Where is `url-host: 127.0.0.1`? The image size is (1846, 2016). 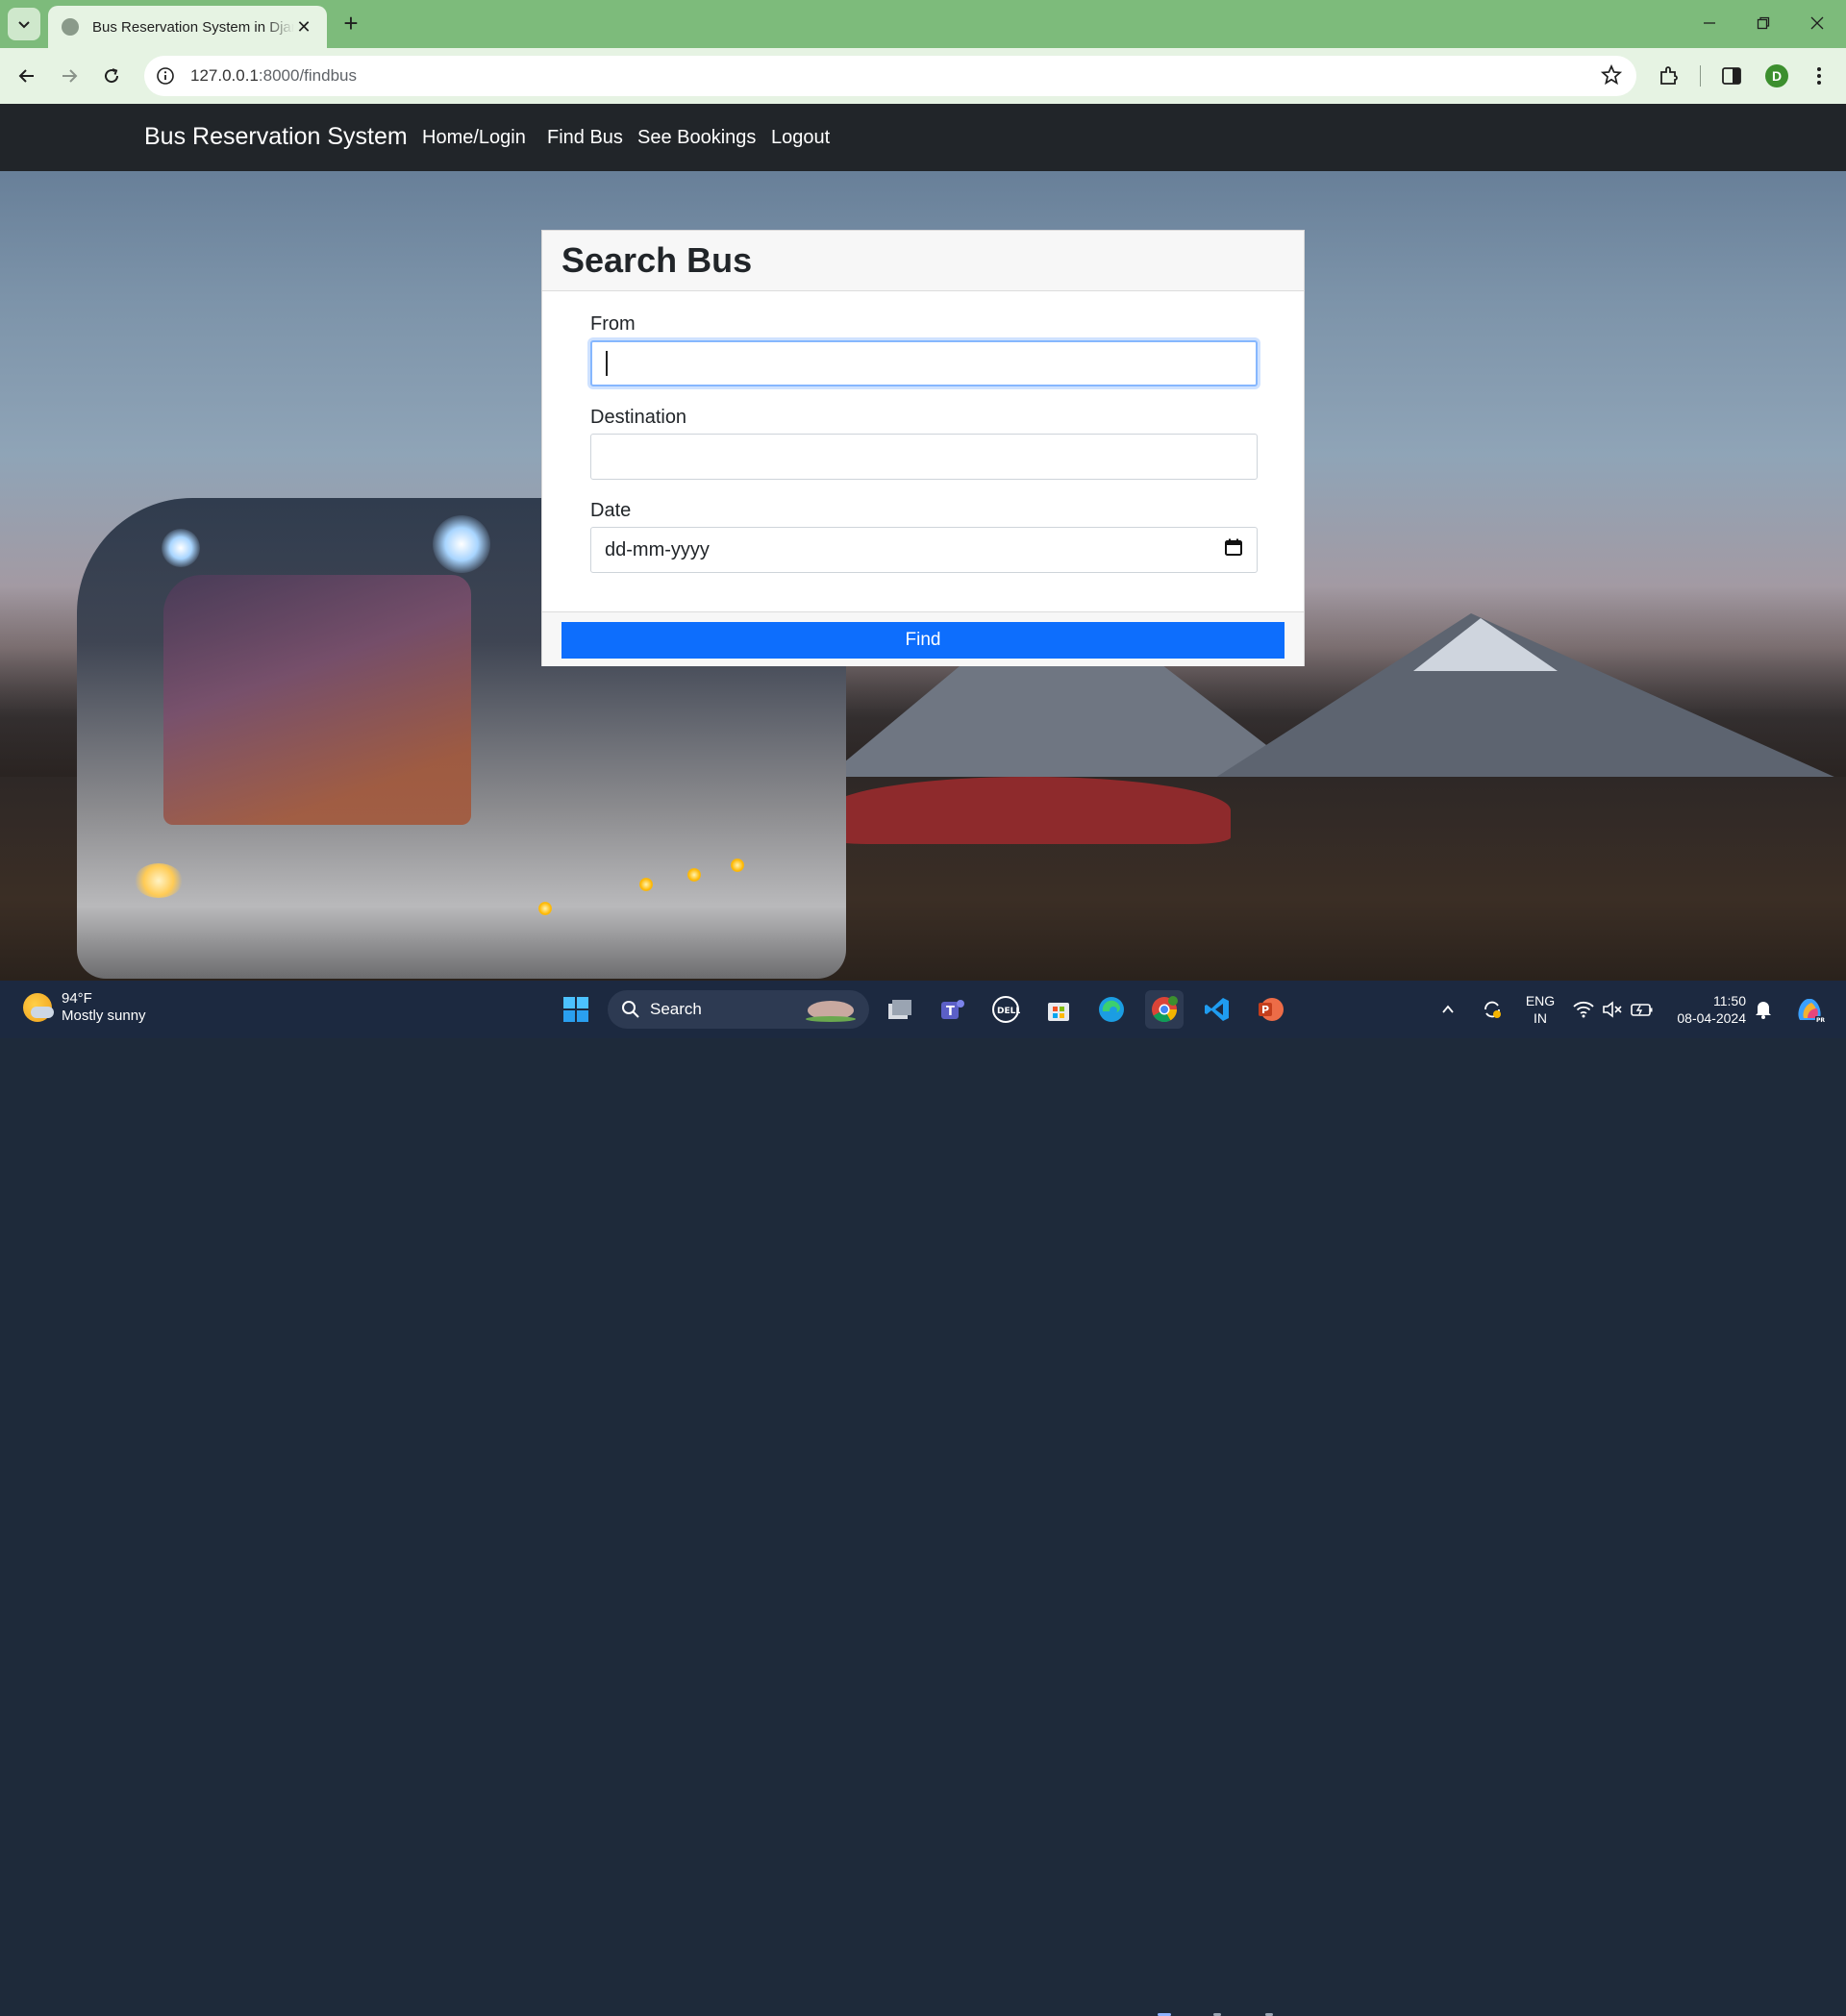 url-host: 127.0.0.1 is located at coordinates (224, 75).